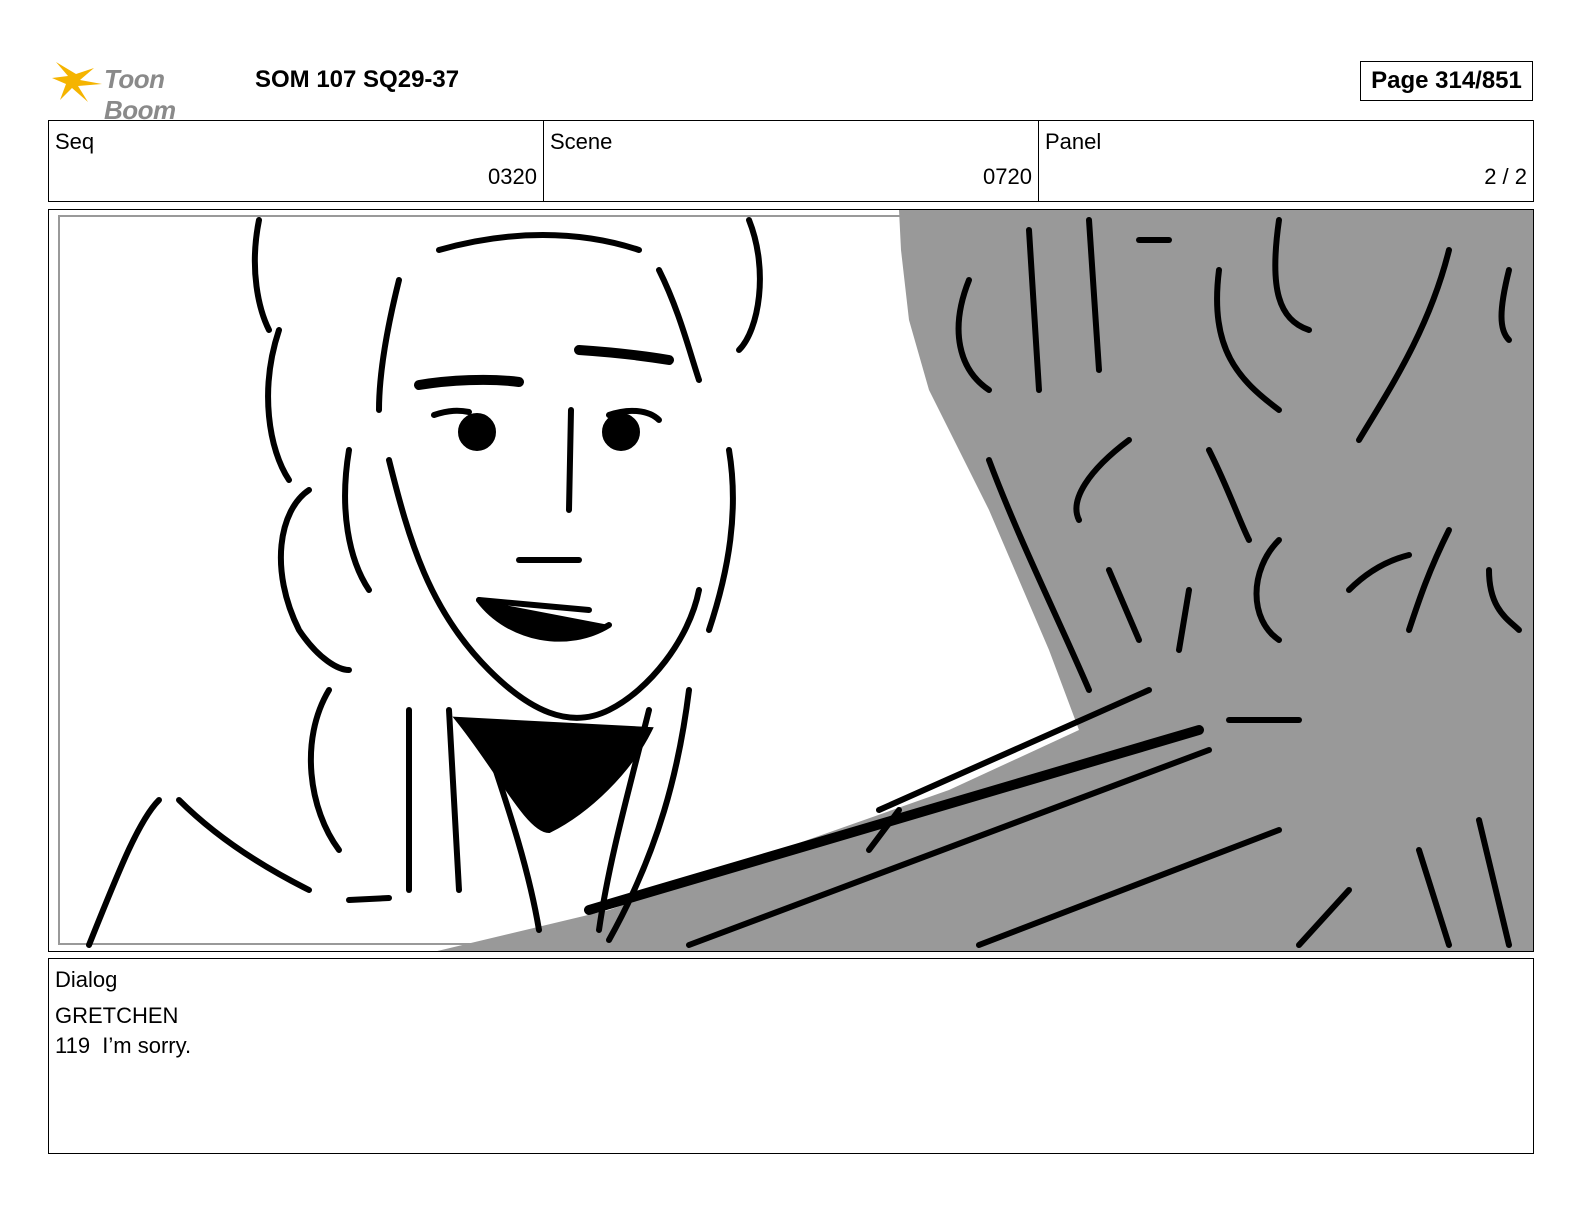  What do you see at coordinates (1286, 161) in the screenshot?
I see `panel-cell: Panel 2 / 2` at bounding box center [1286, 161].